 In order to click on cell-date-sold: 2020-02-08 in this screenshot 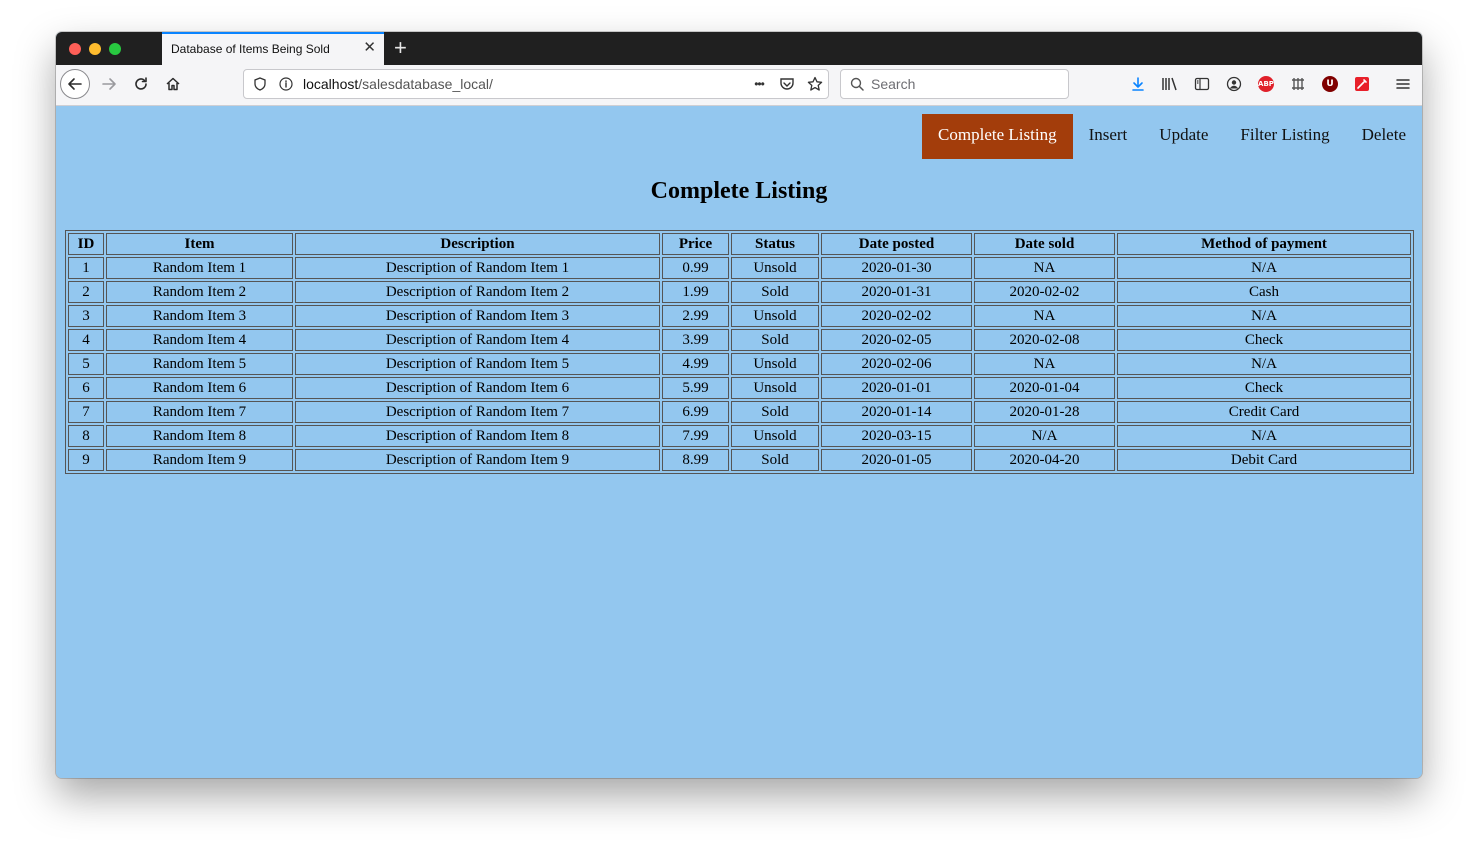, I will do `click(1044, 340)`.